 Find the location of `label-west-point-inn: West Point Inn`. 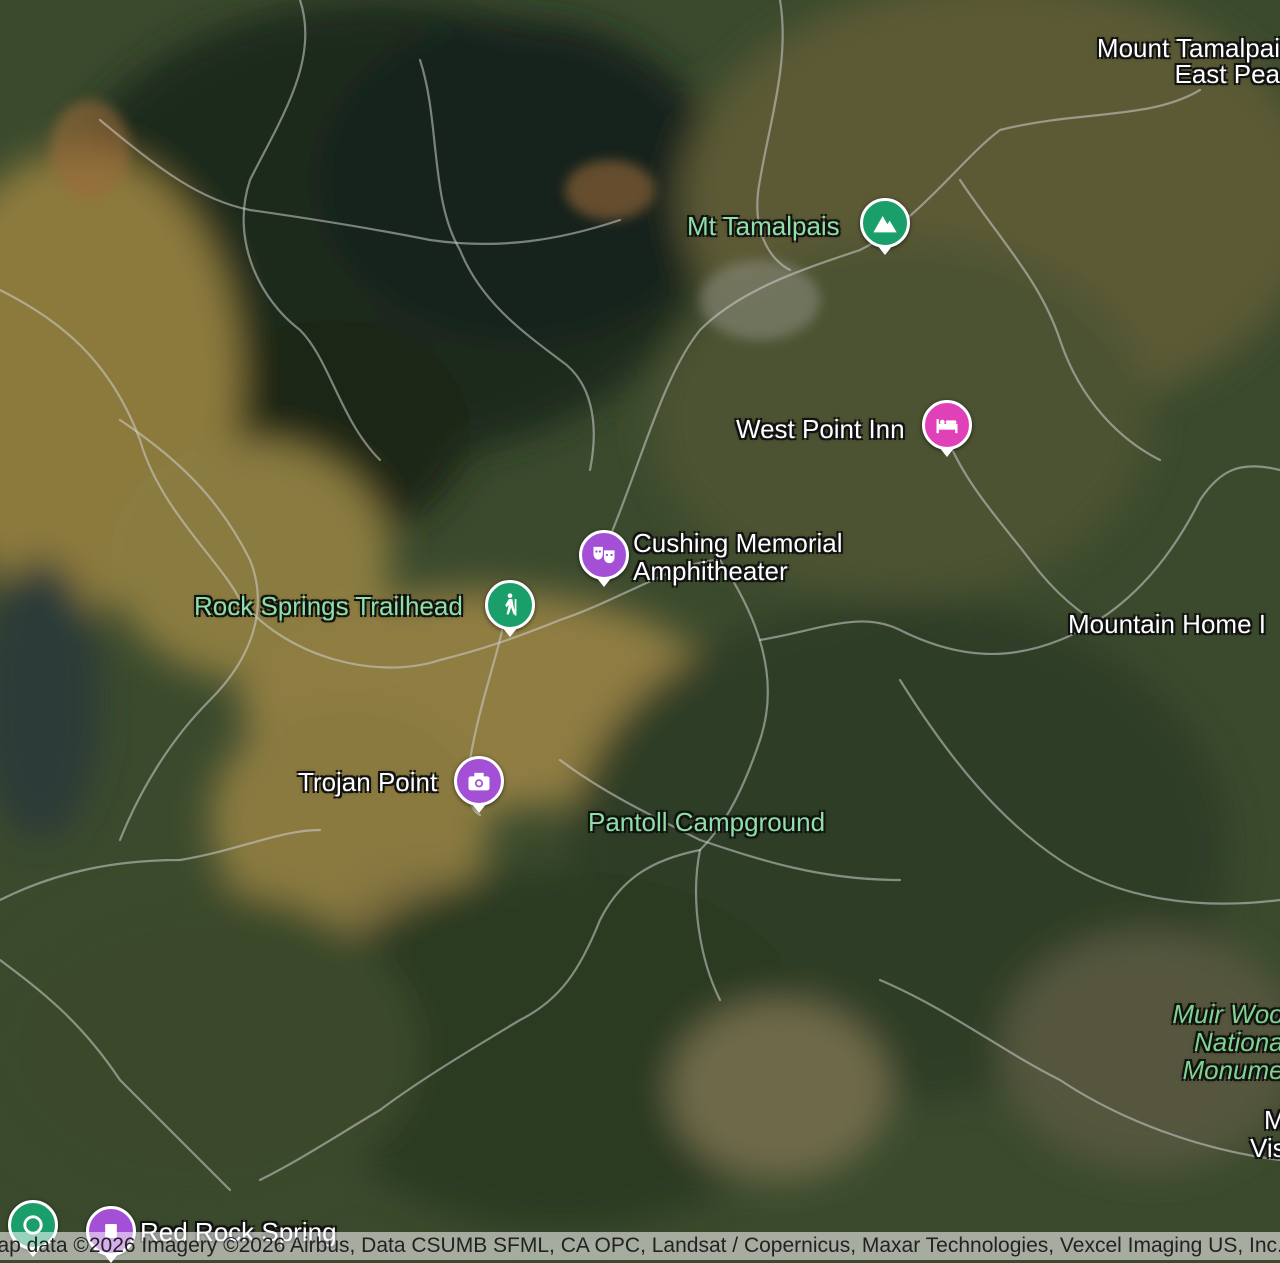

label-west-point-inn: West Point Inn is located at coordinates (820, 429).